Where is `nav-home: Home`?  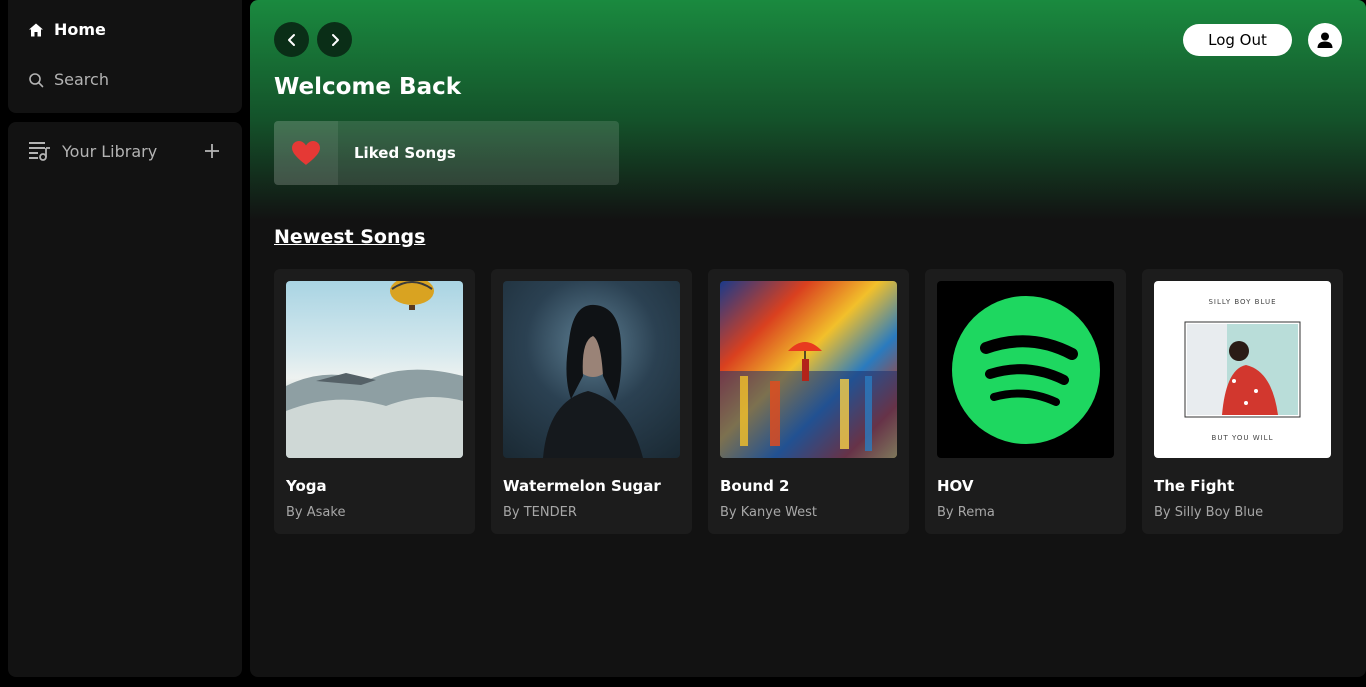
nav-home: Home is located at coordinates (67, 29).